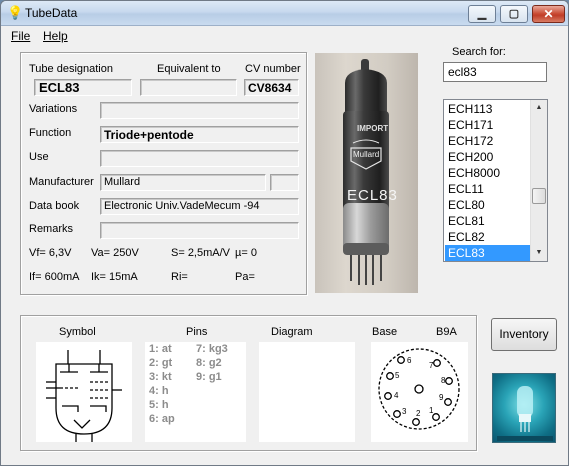  Describe the element at coordinates (161, 363) in the screenshot. I see `pin-entry: 2: gt` at that location.